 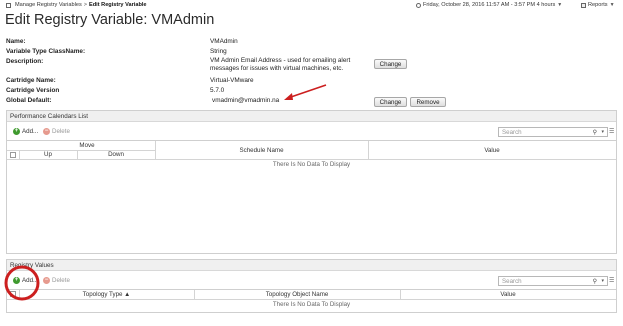 I want to click on cartridge-name-label: Cartridge Name:, so click(x=31, y=80).